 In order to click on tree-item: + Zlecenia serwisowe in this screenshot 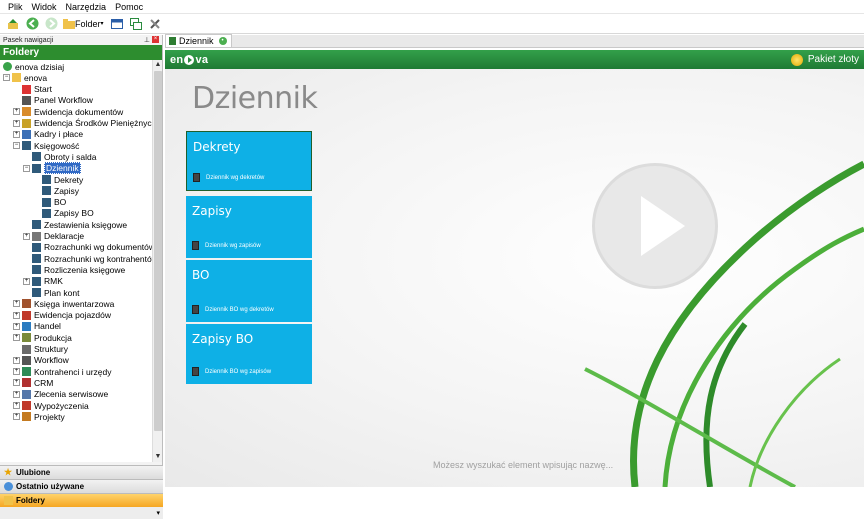, I will do `click(60, 394)`.